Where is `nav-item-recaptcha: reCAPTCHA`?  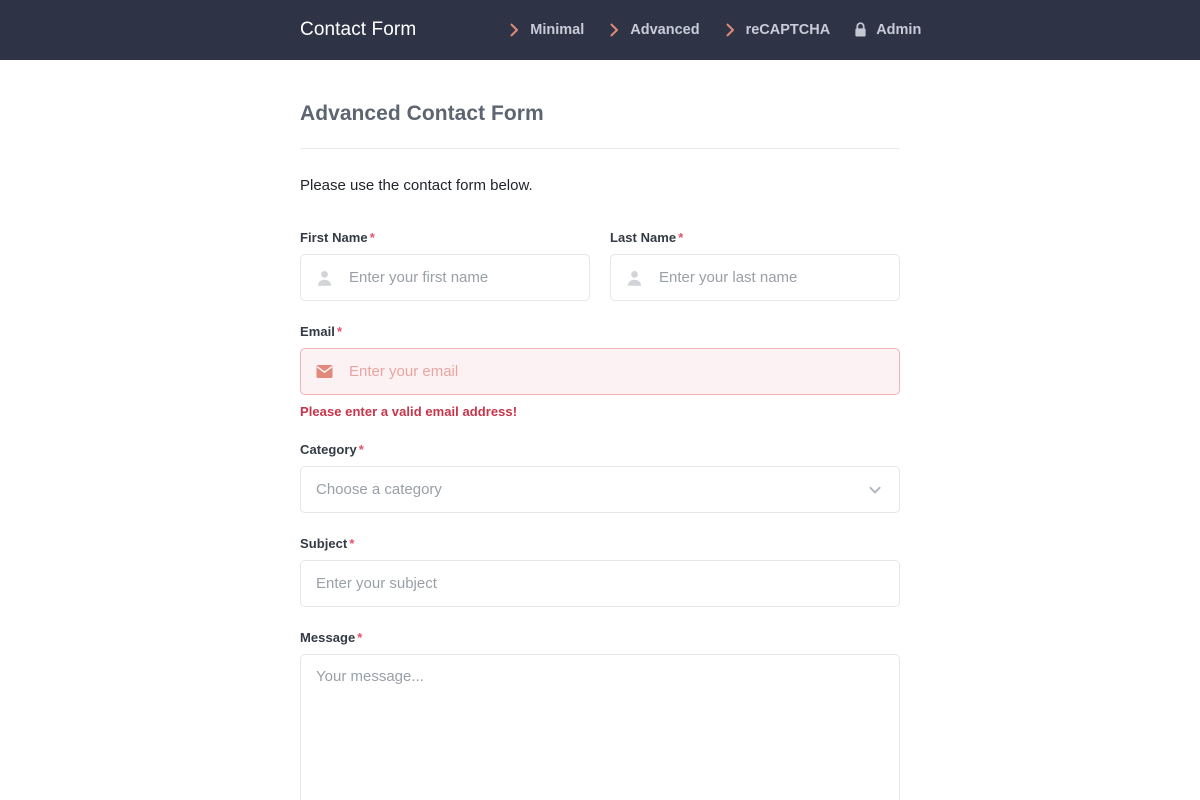
nav-item-recaptcha: reCAPTCHA is located at coordinates (777, 30).